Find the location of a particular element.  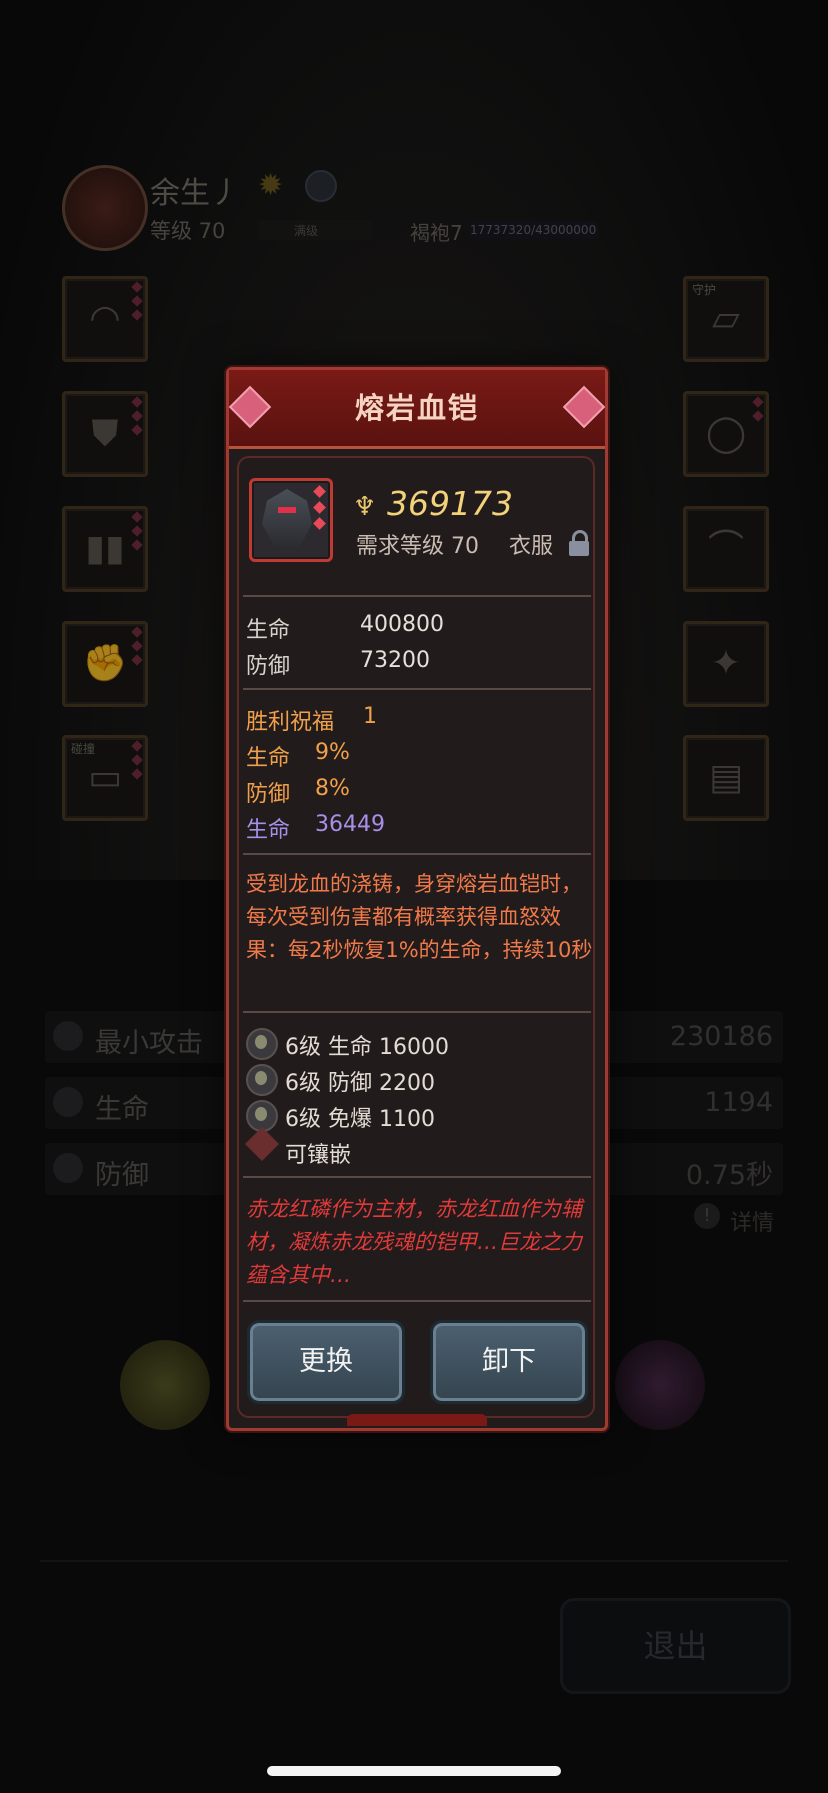

unequip-button-label: 卸下 is located at coordinates (509, 1361).